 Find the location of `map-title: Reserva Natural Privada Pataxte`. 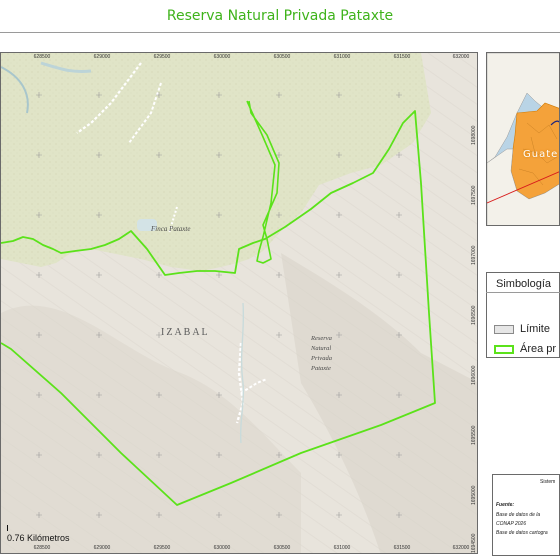

map-title: Reserva Natural Privada Pataxte is located at coordinates (280, 16).